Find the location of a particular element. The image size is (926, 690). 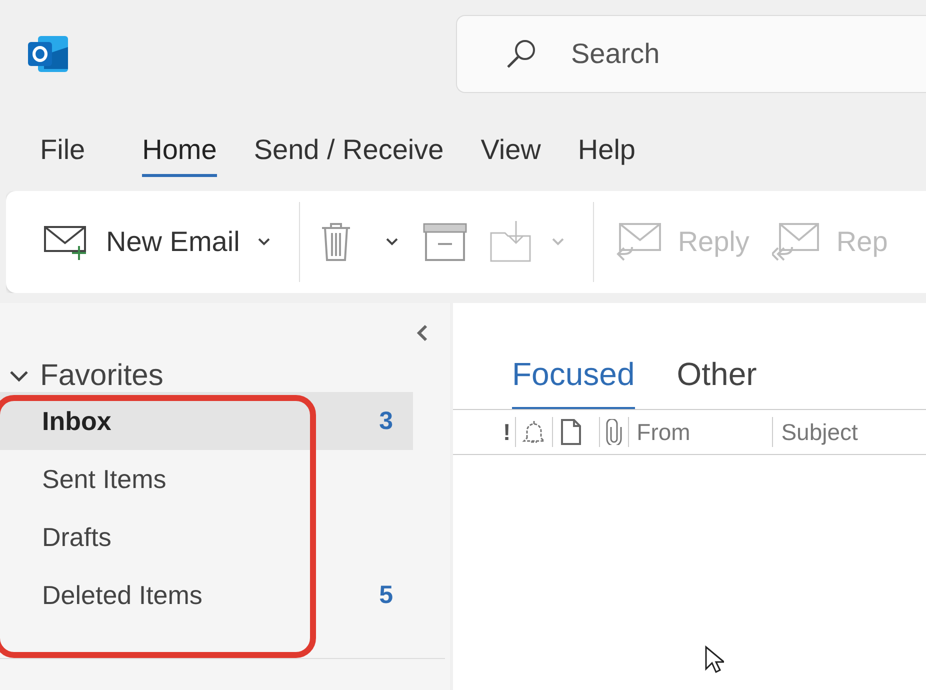

search-field: Search is located at coordinates (691, 54).